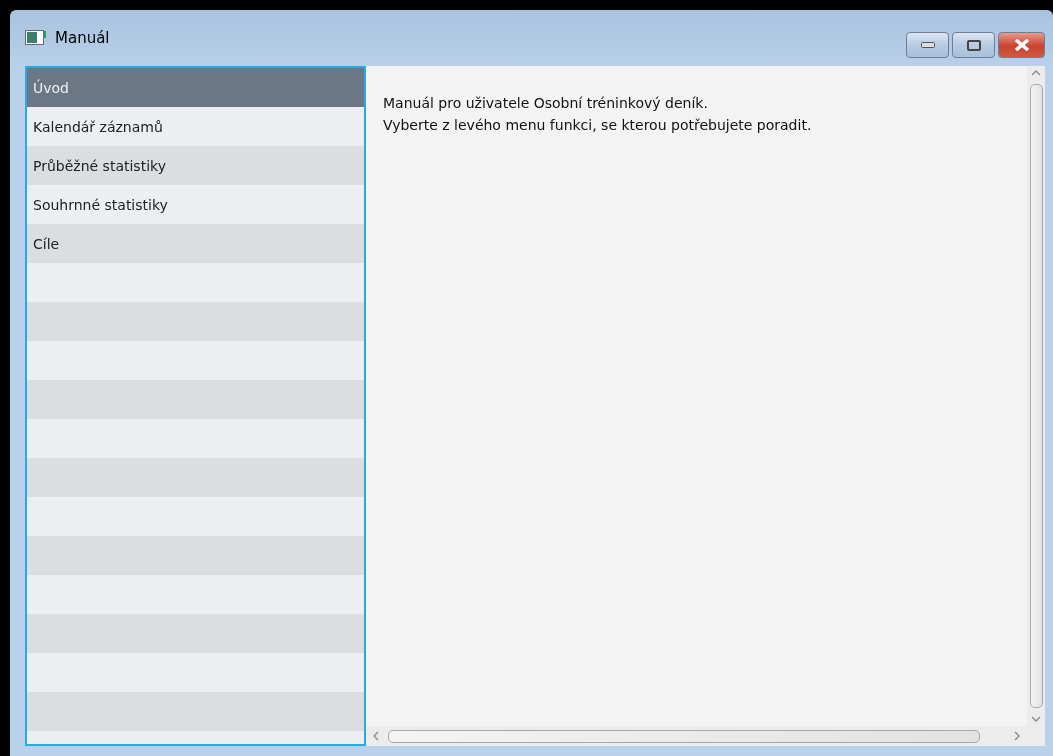 This screenshot has width=1053, height=756. I want to click on close-button, so click(1021, 45).